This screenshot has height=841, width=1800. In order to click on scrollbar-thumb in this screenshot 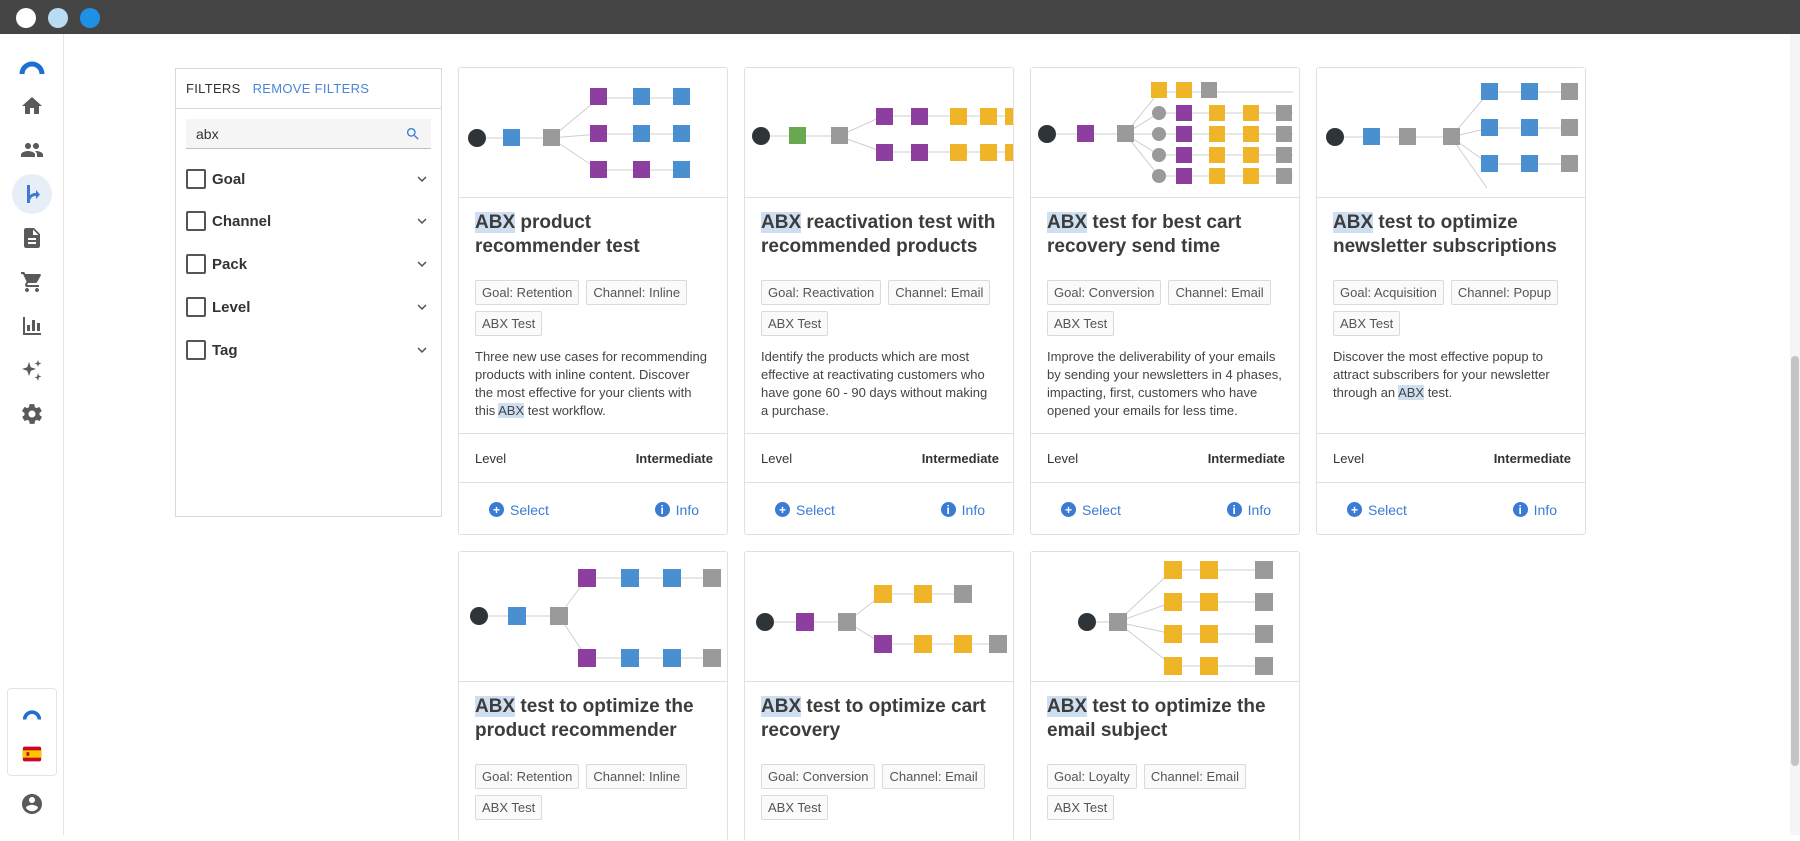, I will do `click(1795, 561)`.